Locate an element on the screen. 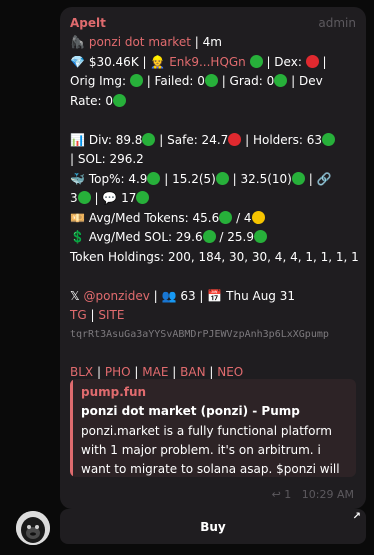 The image size is (374, 555). banknote-icon: 💴 is located at coordinates (77, 217).